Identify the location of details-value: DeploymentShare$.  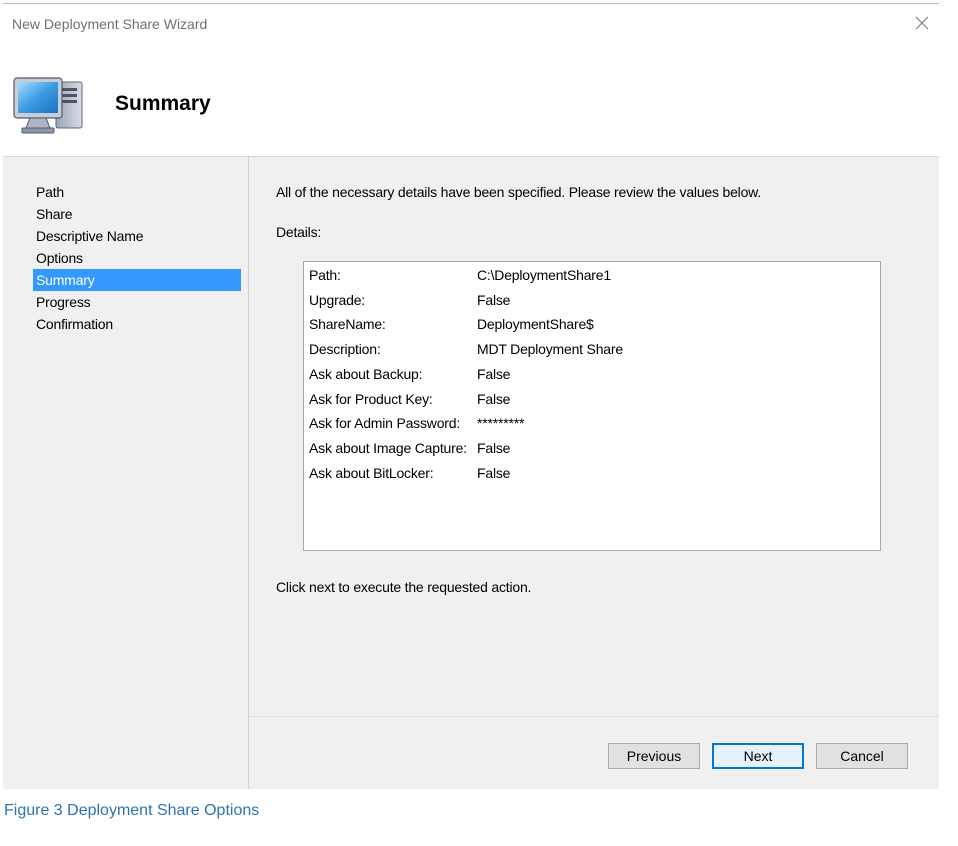
(535, 324).